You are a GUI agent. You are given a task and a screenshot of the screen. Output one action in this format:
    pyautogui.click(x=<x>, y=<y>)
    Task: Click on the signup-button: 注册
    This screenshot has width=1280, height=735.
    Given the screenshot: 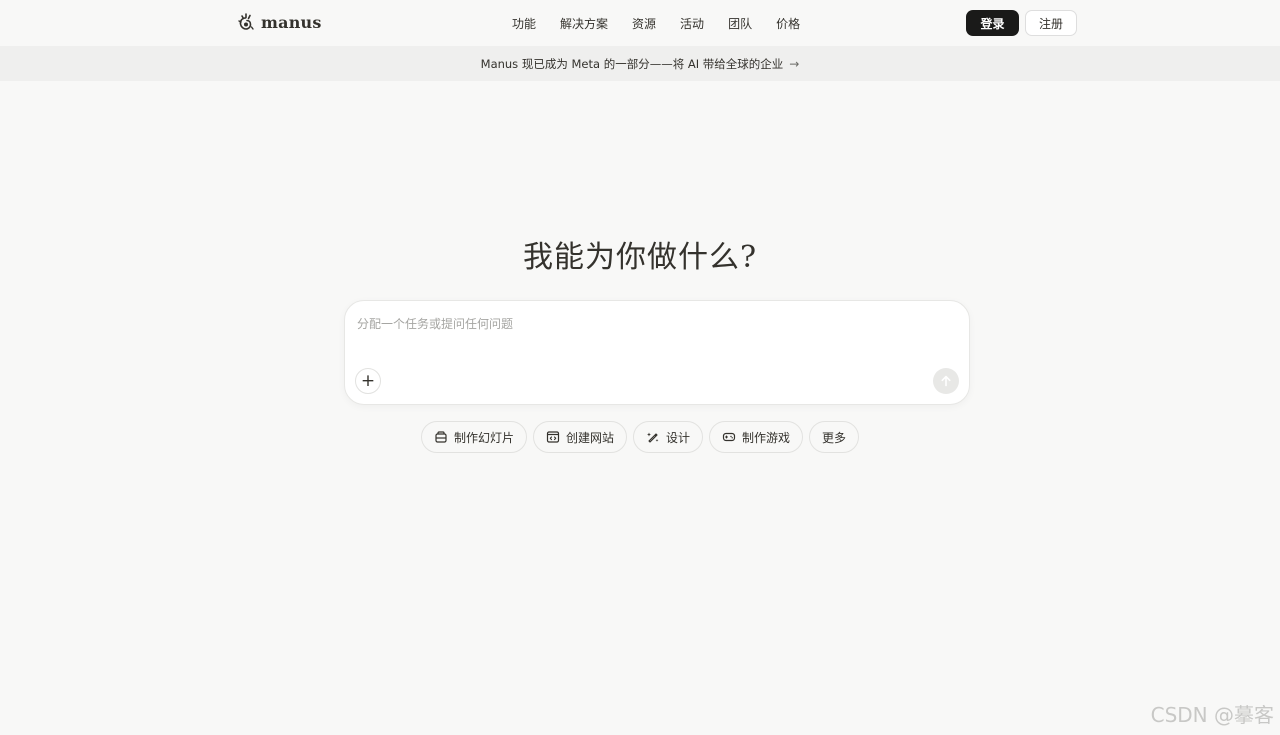 What is the action you would take?
    pyautogui.click(x=1051, y=23)
    